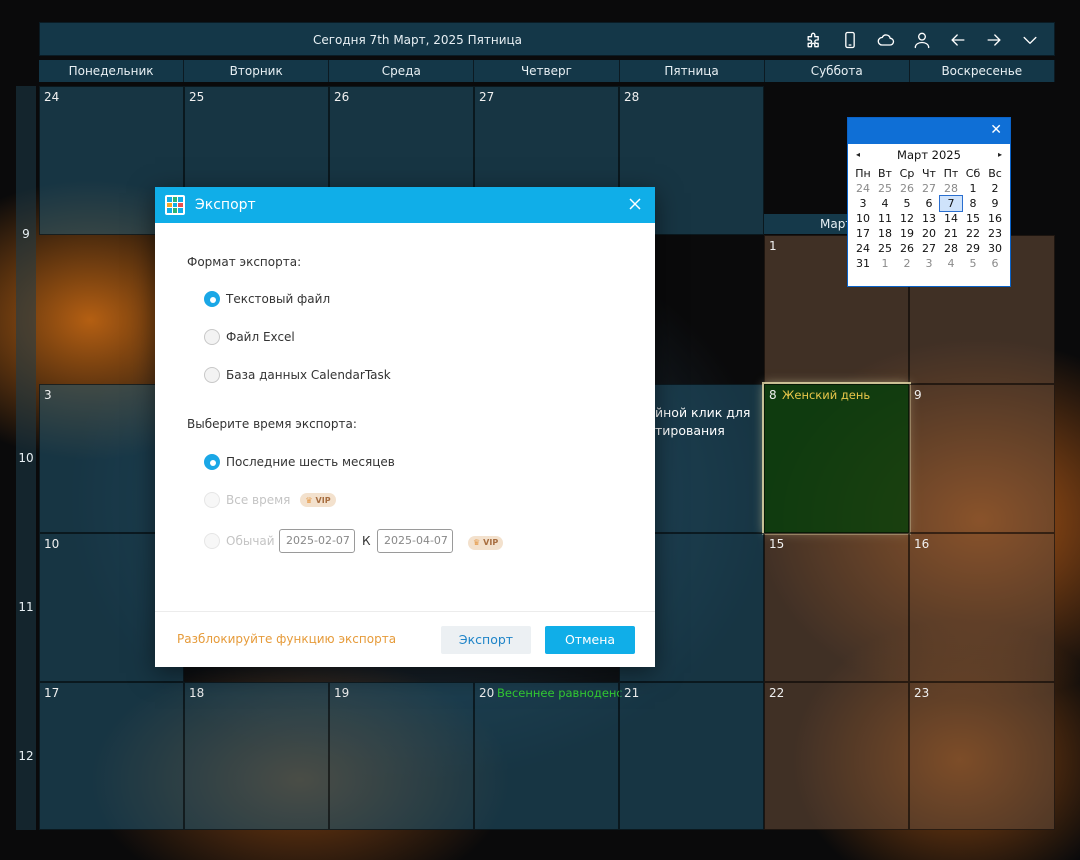 The image size is (1080, 860). I want to click on format-text-radio: Текстовый файл, so click(267, 299).